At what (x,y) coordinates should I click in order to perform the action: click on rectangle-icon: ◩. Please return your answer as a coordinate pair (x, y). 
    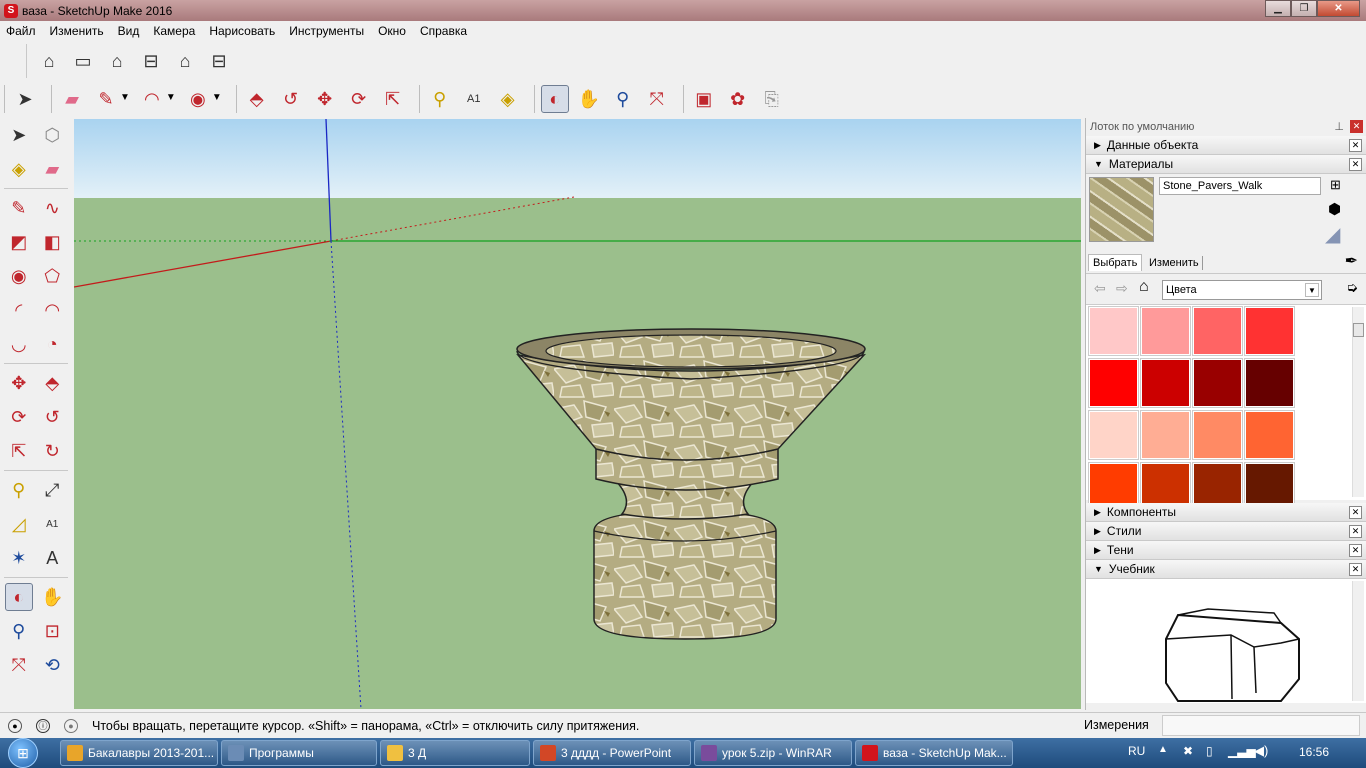
    Looking at the image, I should click on (19, 242).